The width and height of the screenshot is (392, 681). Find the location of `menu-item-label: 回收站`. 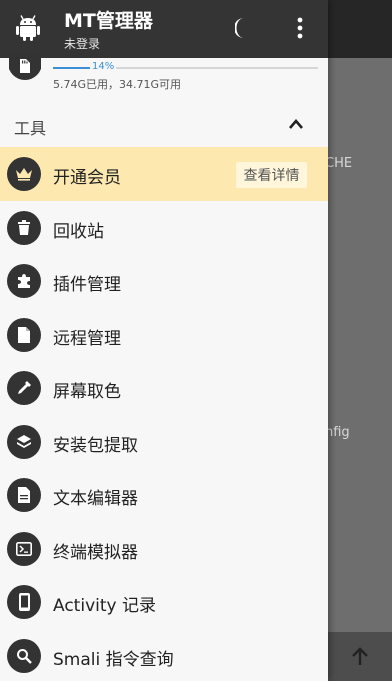

menu-item-label: 回收站 is located at coordinates (78, 231).